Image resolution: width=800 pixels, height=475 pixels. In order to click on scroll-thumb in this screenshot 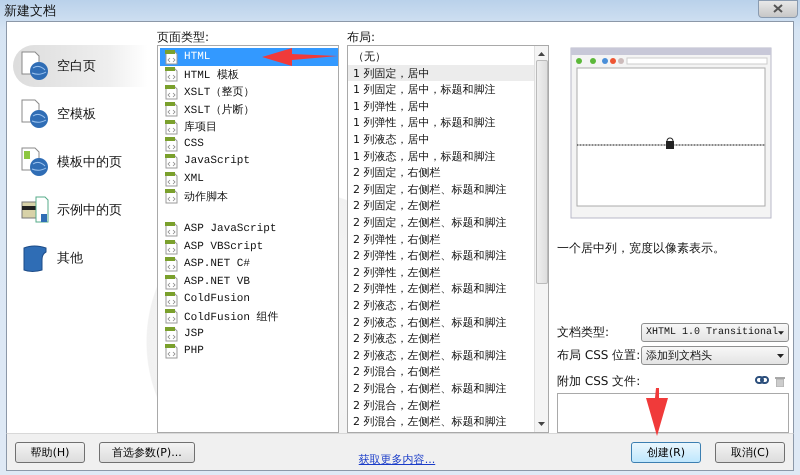, I will do `click(542, 172)`.